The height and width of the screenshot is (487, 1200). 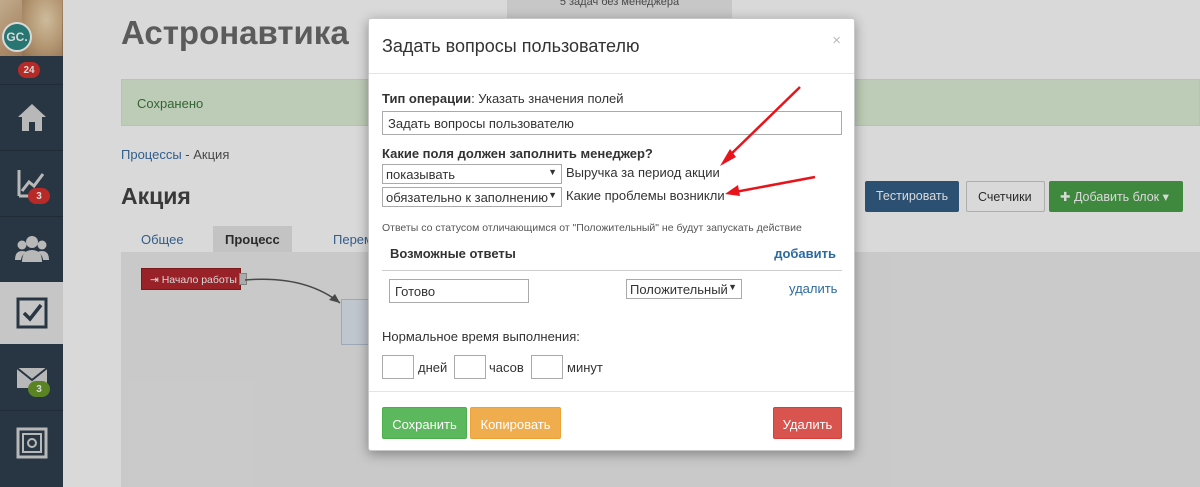 I want to click on days-label: дней, so click(x=433, y=367).